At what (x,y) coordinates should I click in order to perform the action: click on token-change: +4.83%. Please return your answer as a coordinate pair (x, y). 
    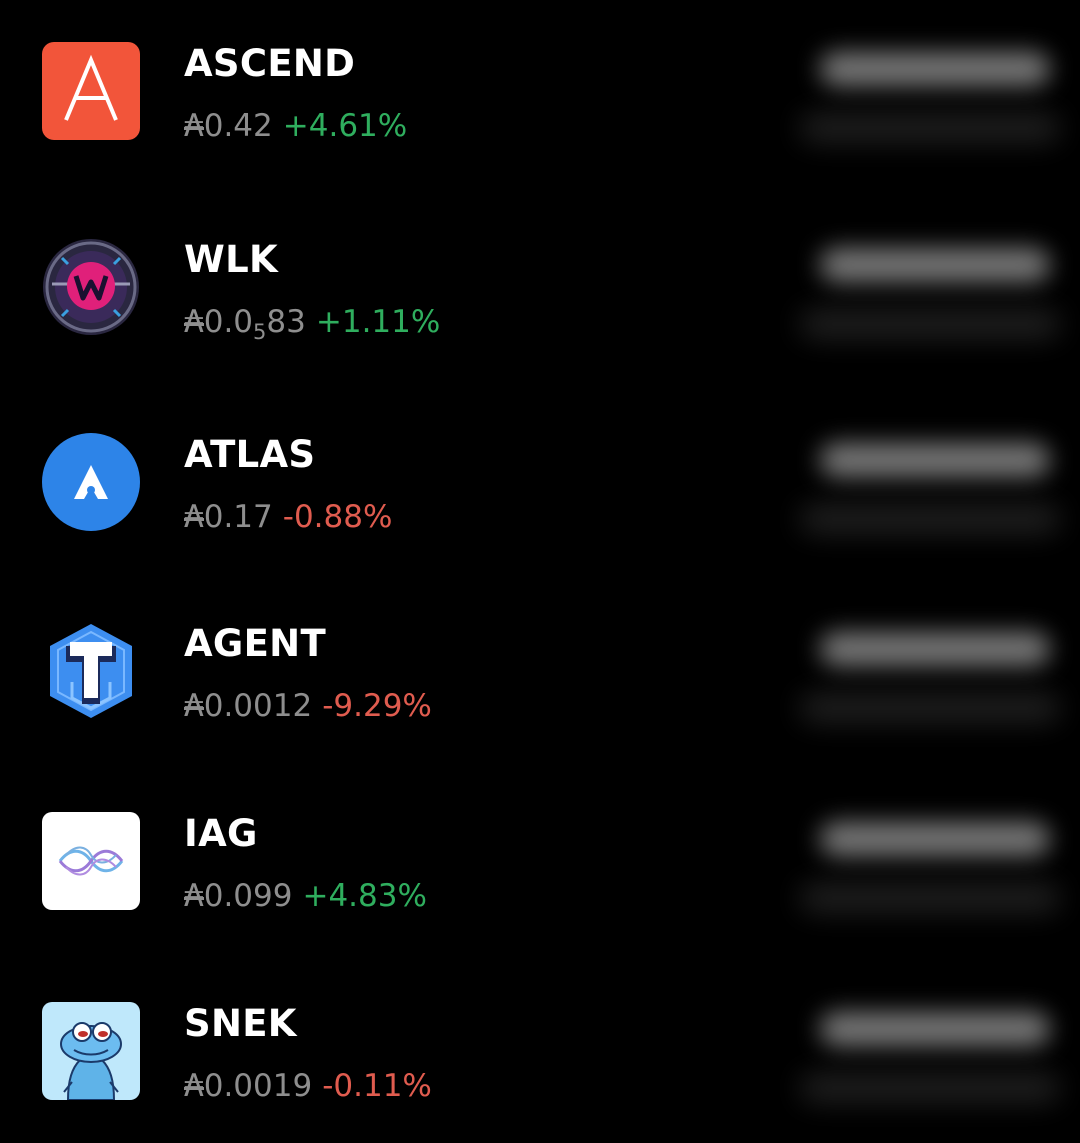
    Looking at the image, I should click on (364, 896).